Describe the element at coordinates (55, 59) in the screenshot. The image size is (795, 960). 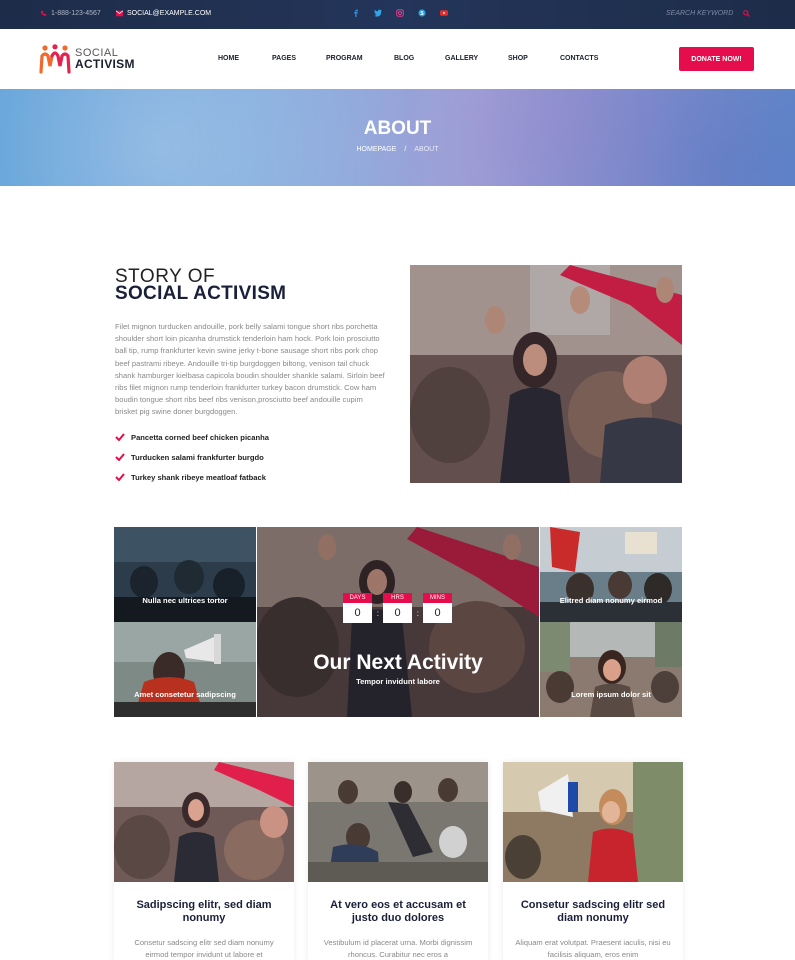
I see `logo-mark-icon` at that location.